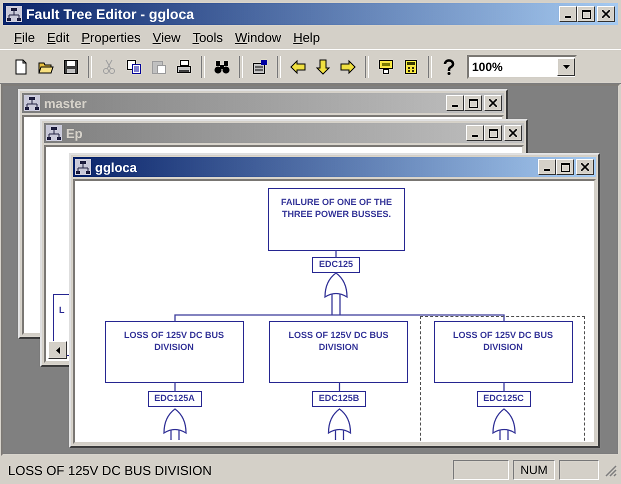 This screenshot has height=484, width=621. I want to click on event-id-label: EDC125B, so click(339, 398).